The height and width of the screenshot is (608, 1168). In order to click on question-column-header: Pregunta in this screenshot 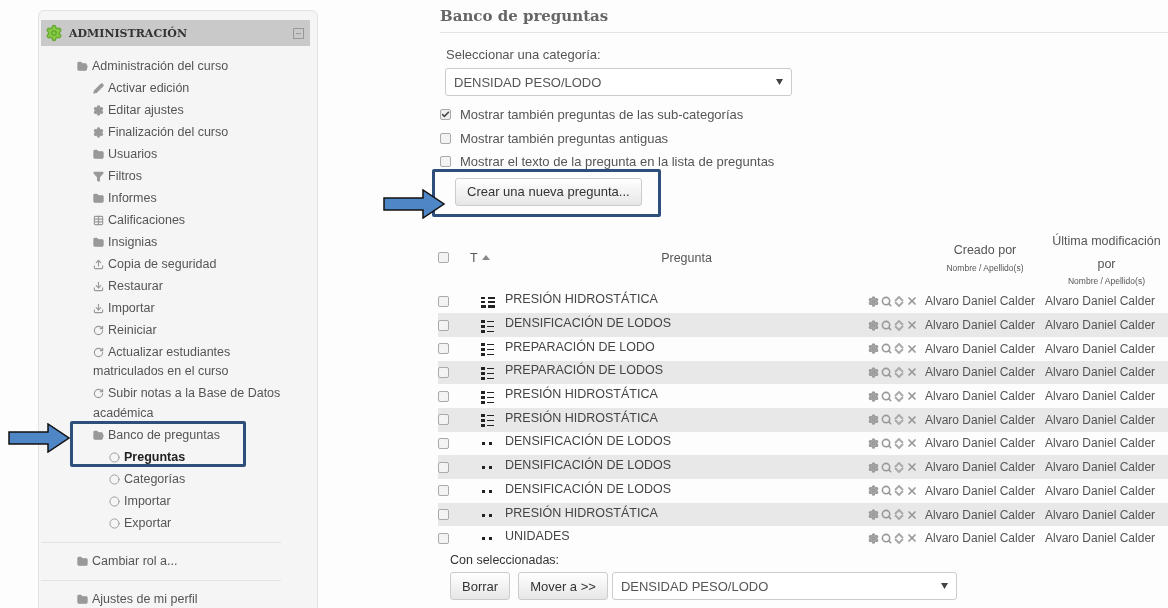, I will do `click(686, 257)`.